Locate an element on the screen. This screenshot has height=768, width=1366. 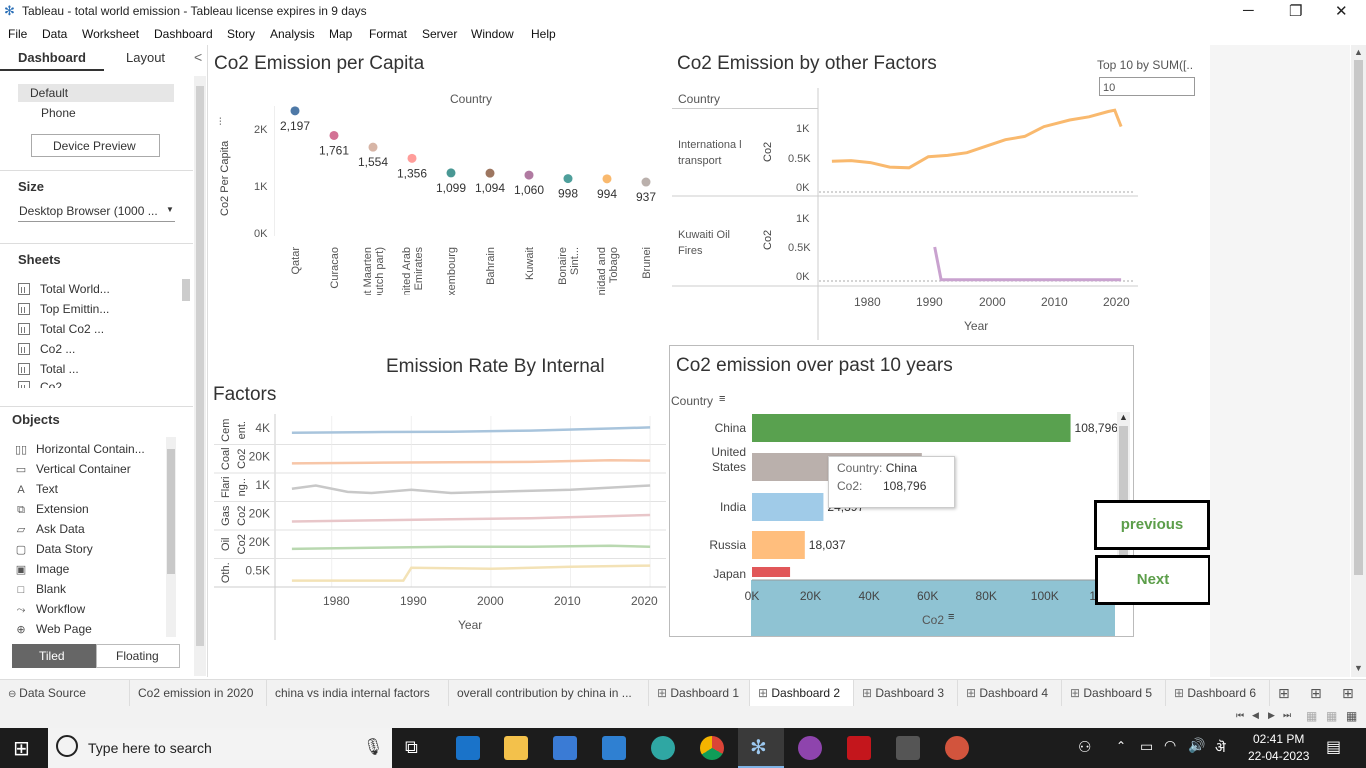
new-story-icon: ⊞ is located at coordinates (1348, 693).